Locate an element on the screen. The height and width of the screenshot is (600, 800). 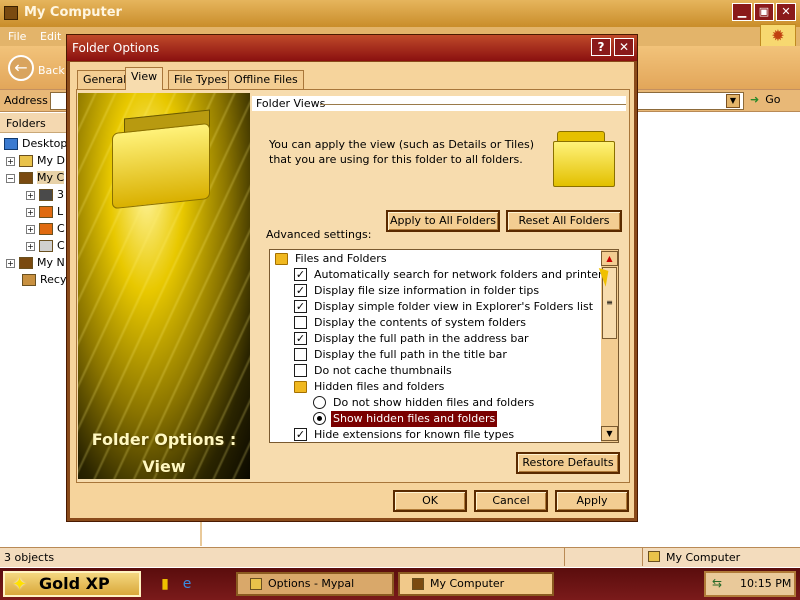
recycle-bin-icon is located at coordinates (29, 280).